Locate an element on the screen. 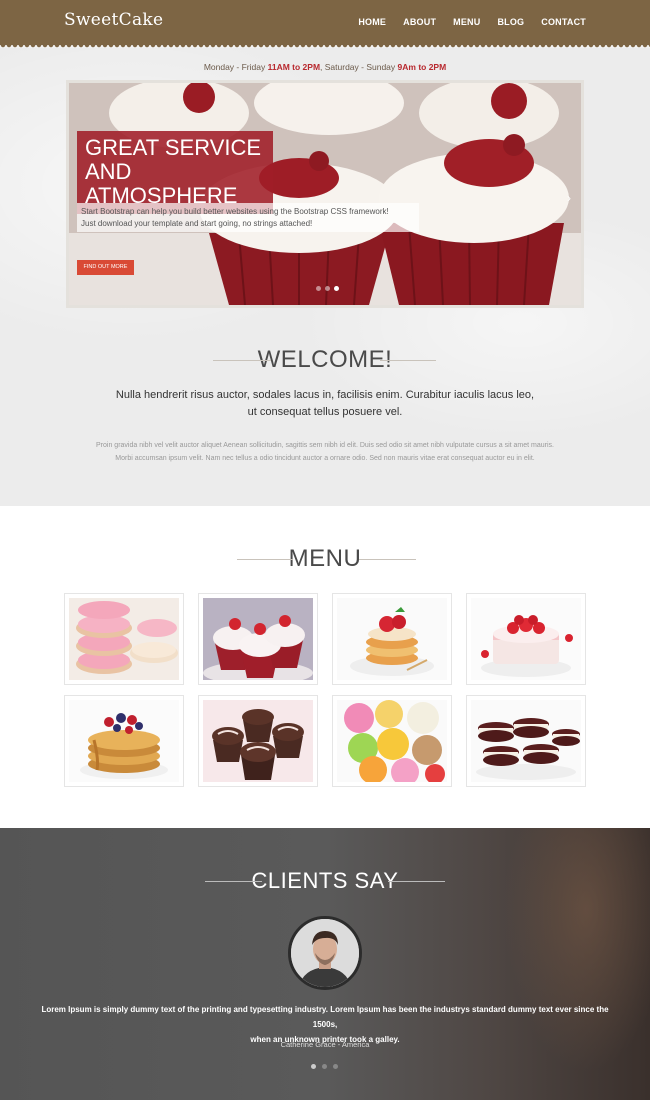 Image resolution: width=650 pixels, height=1100 pixels. menu-item-whoopie-pies is located at coordinates (526, 741).